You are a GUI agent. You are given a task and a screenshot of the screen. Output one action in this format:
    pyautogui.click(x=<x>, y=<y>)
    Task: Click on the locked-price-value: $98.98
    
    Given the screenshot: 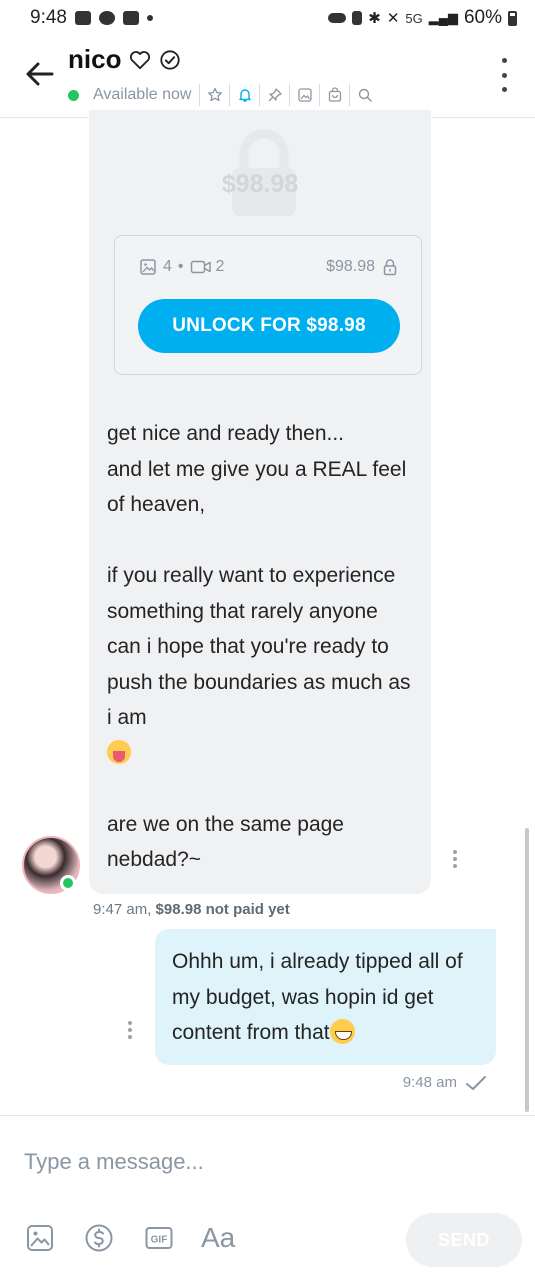 What is the action you would take?
    pyautogui.click(x=350, y=266)
    